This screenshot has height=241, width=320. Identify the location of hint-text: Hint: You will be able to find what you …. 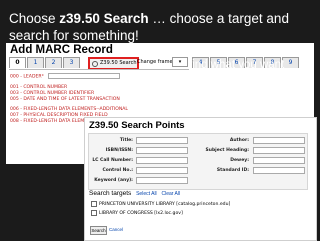
(249, 80).